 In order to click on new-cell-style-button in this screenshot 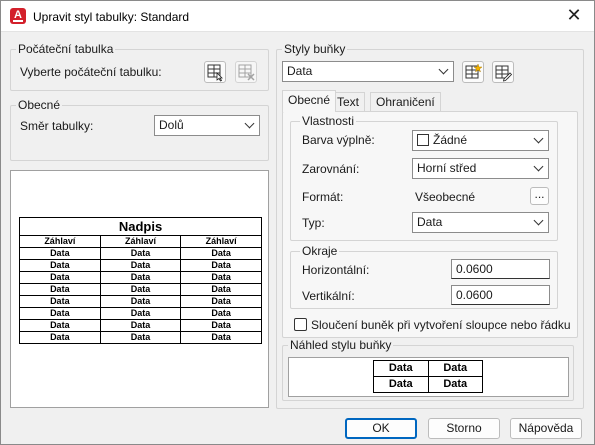, I will do `click(473, 72)`.